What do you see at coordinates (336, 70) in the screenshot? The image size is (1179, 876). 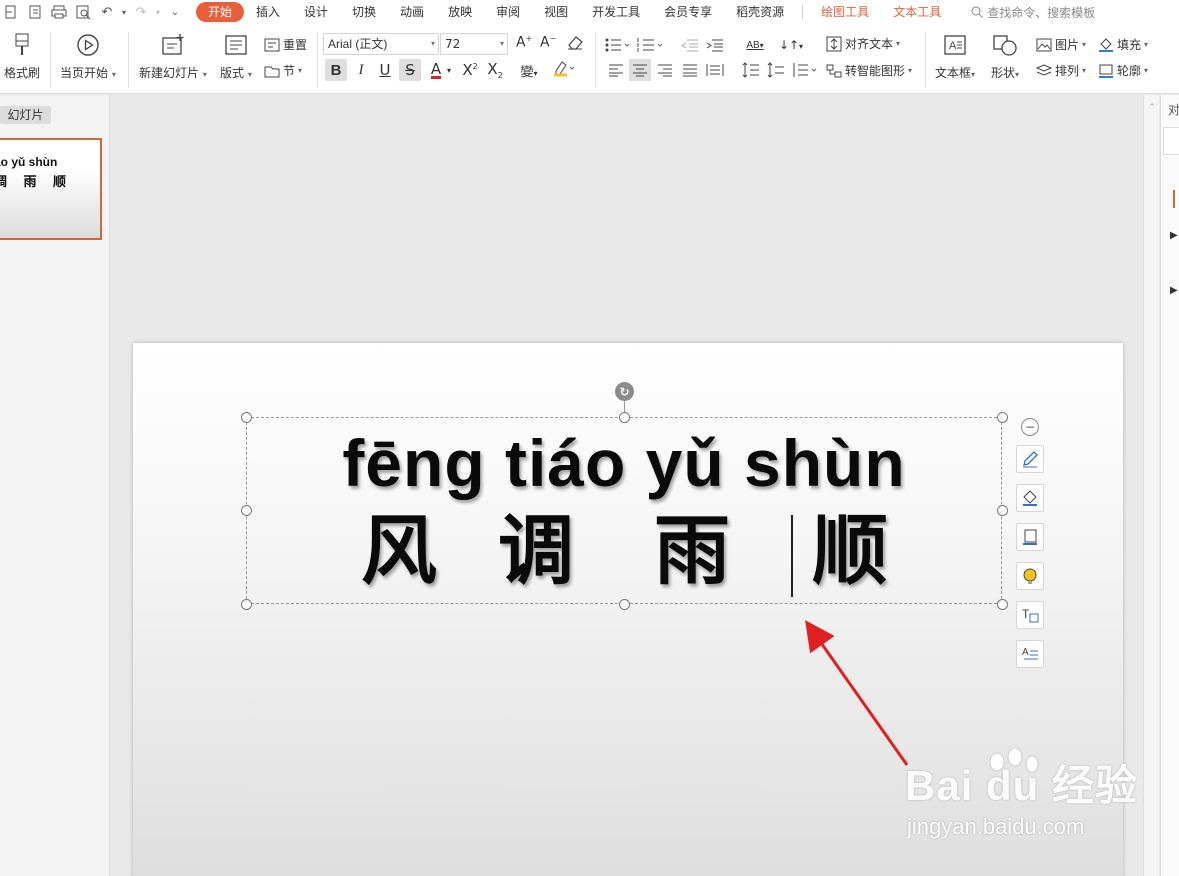 I see `bold-button: B` at bounding box center [336, 70].